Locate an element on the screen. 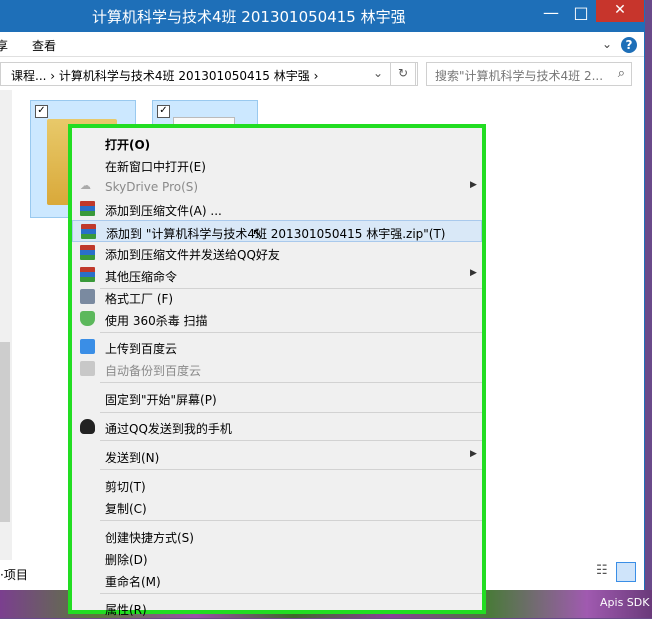 The width and height of the screenshot is (652, 619). menu-item-pin-start: 固定到"开始"屏幕(P) is located at coordinates (277, 398).